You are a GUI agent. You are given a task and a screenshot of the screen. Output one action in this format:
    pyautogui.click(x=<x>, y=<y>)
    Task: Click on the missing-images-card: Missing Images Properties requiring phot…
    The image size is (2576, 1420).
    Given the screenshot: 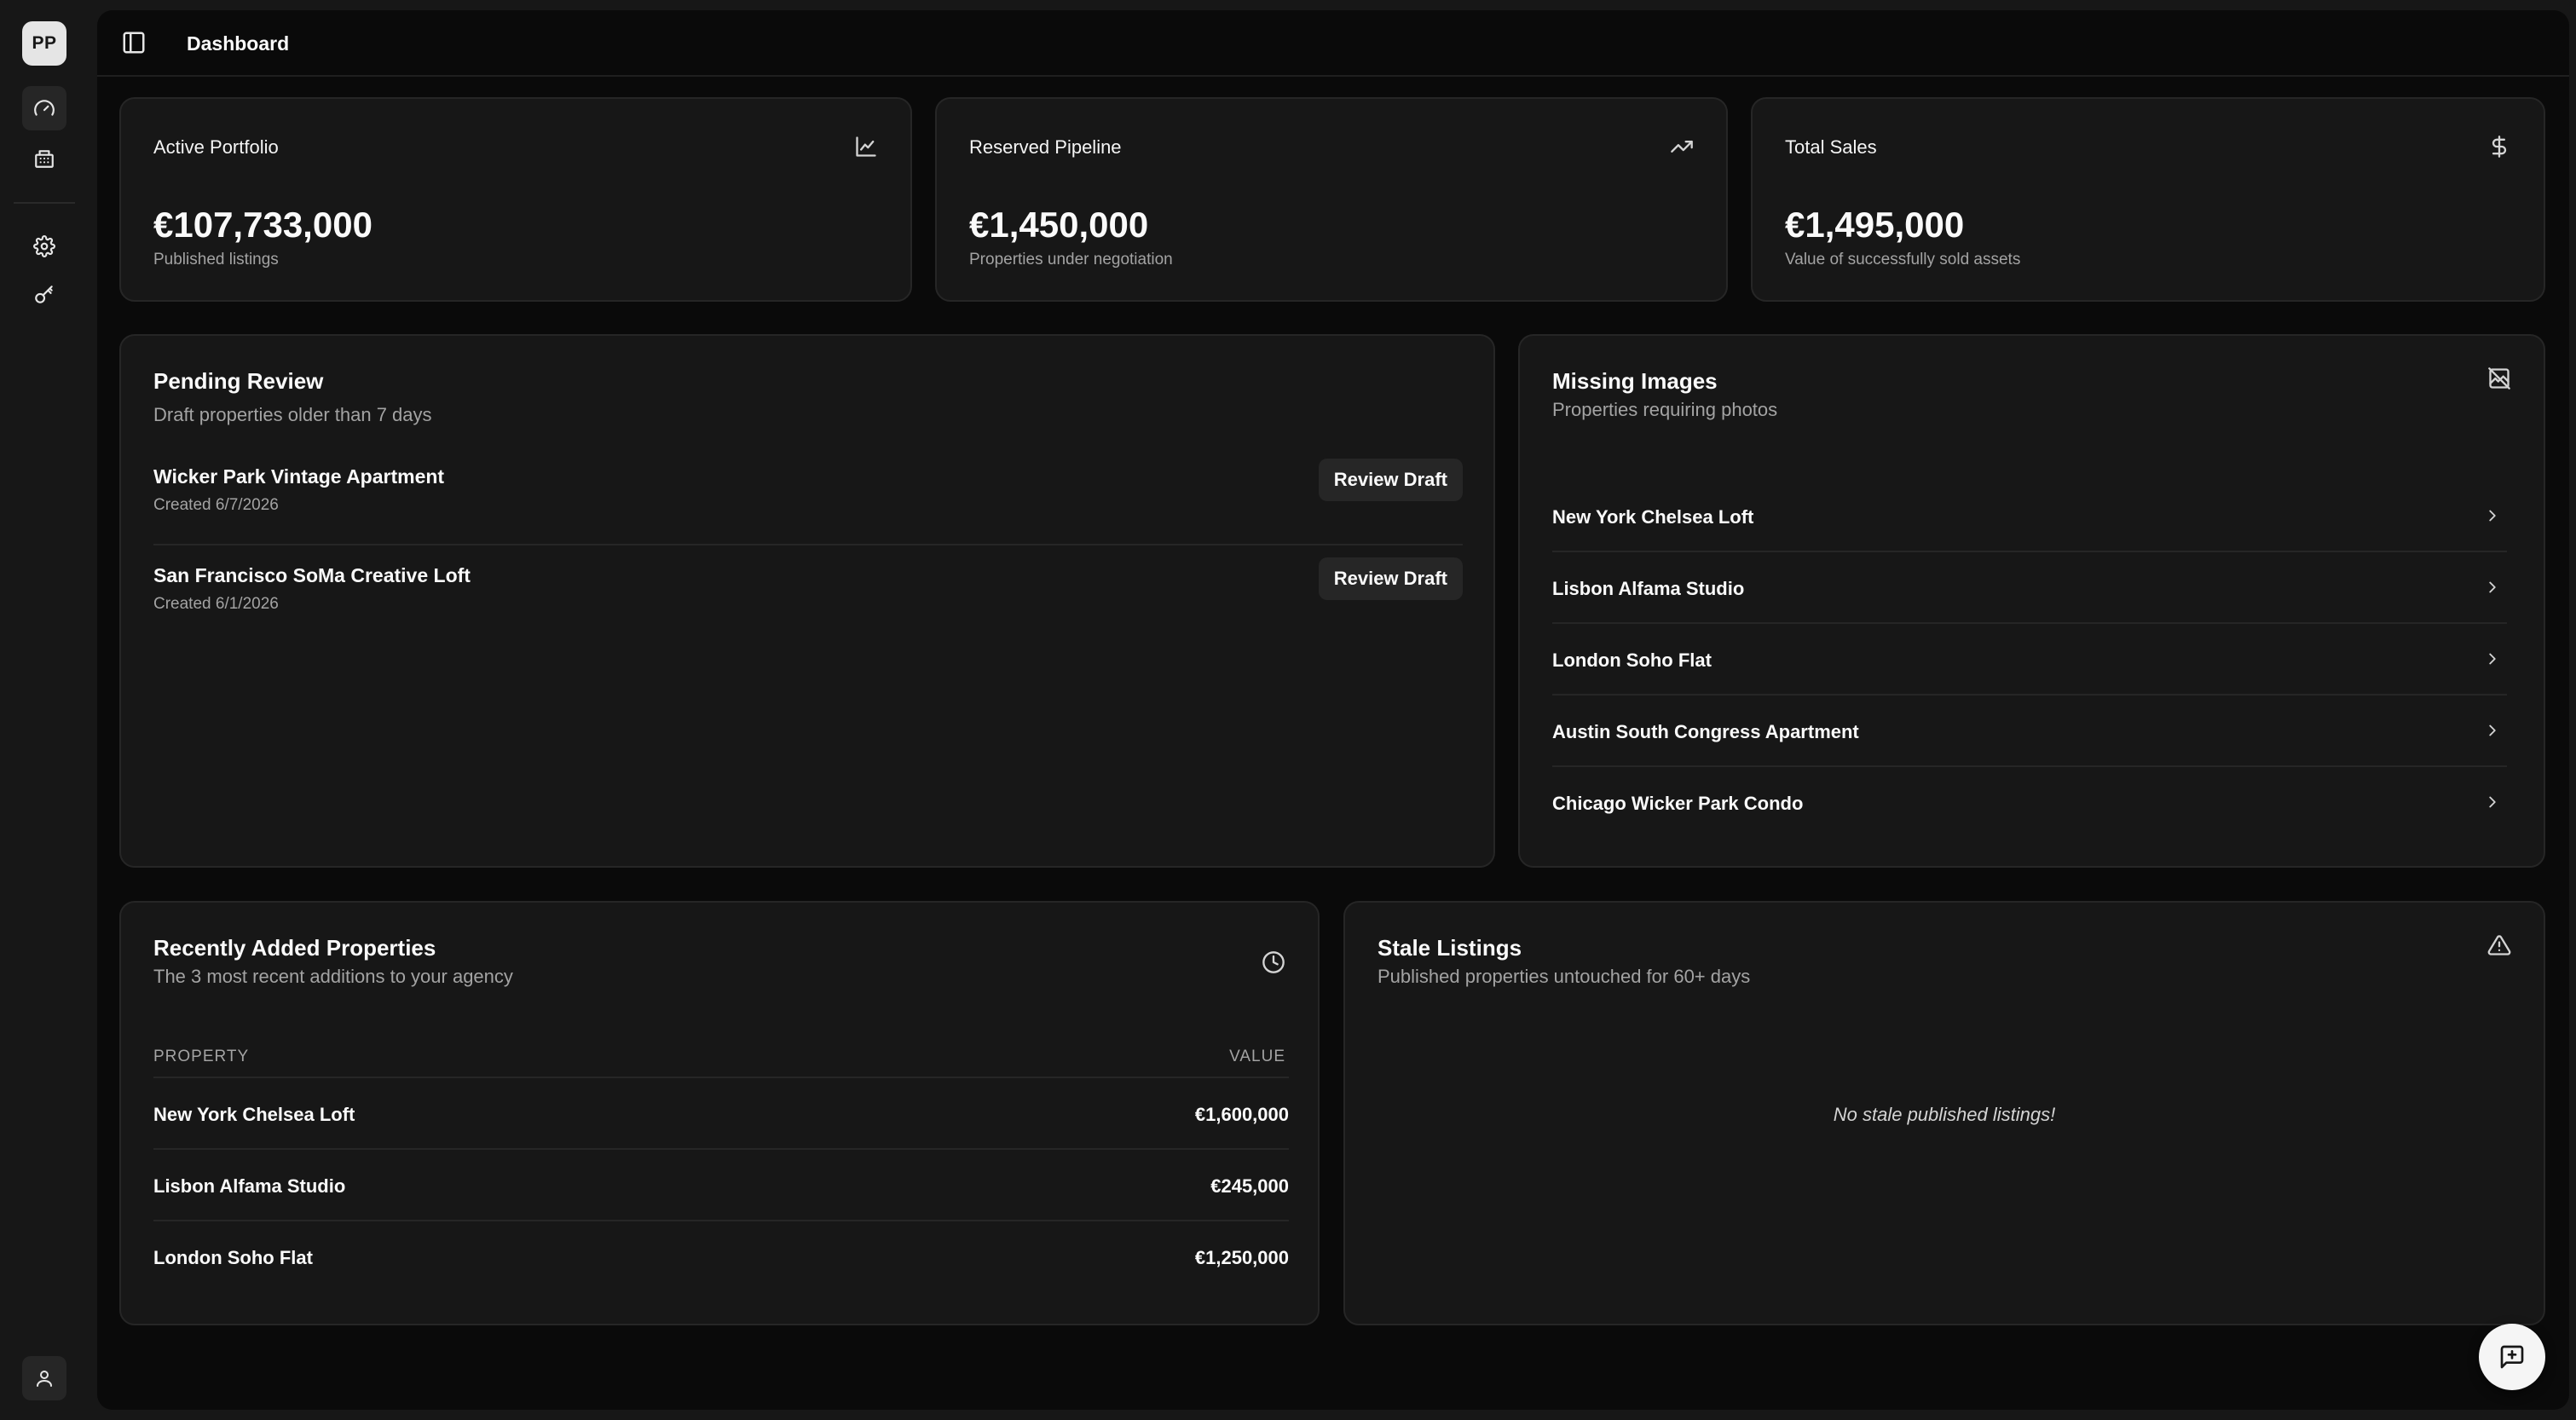 What is the action you would take?
    pyautogui.click(x=2031, y=601)
    